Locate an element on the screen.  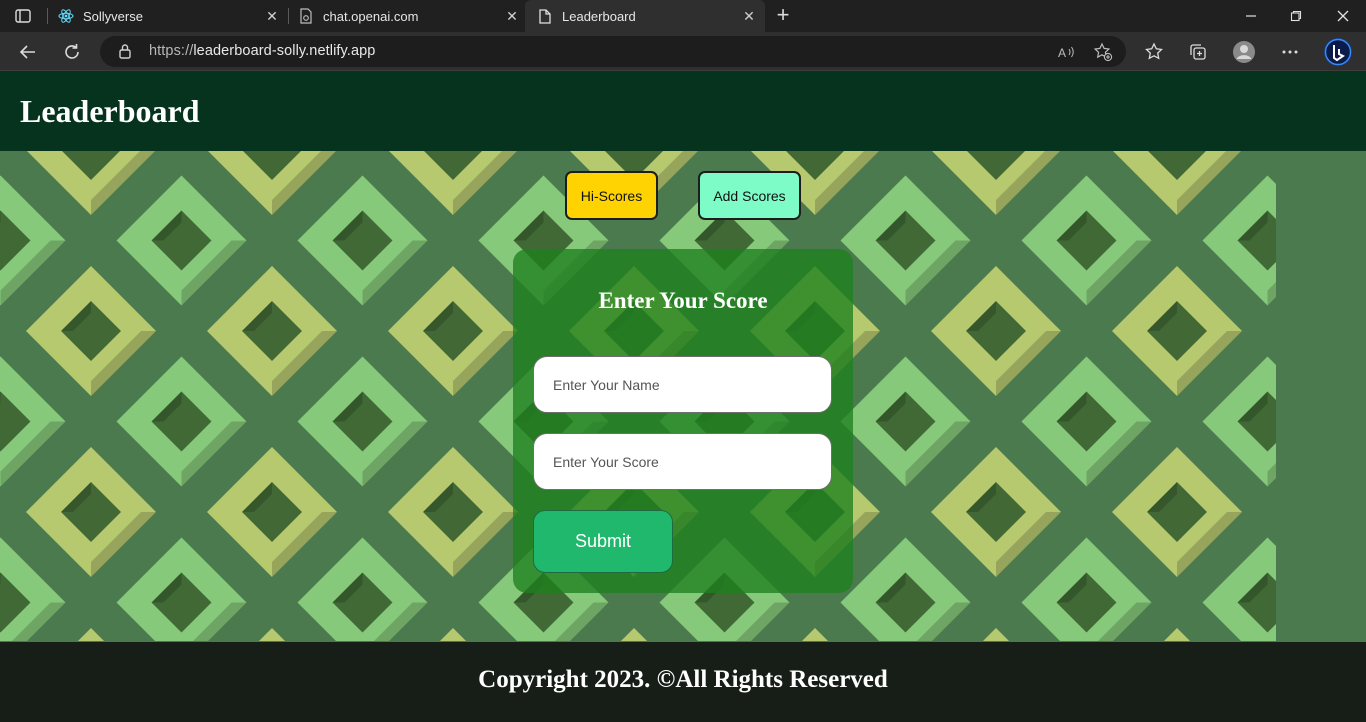
tab-actions-icon is located at coordinates (23, 16).